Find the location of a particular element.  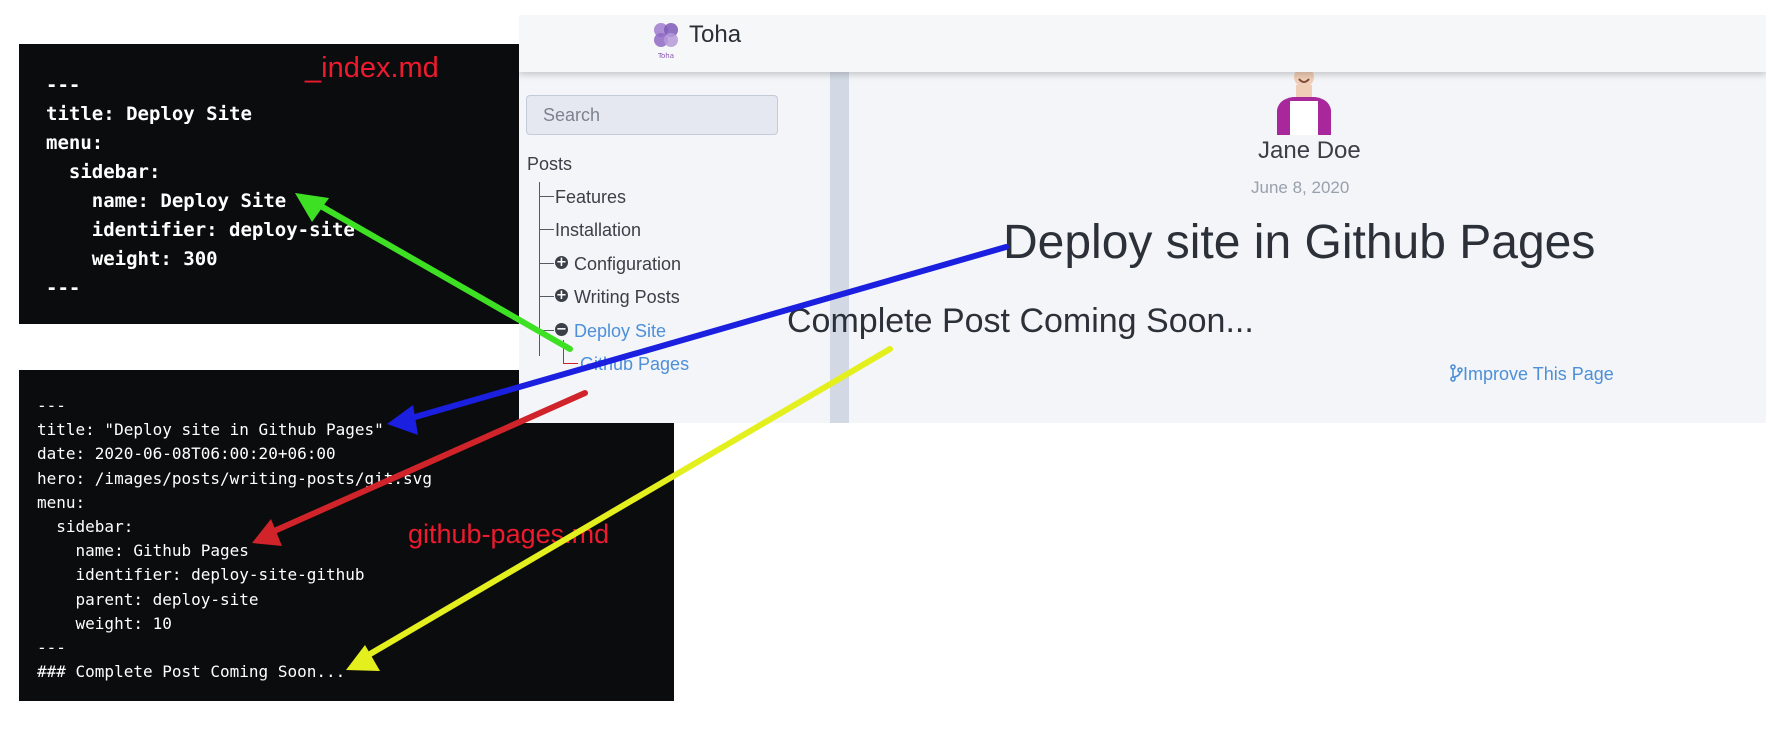

improve-page-link: Improve This Page is located at coordinates (1531, 374).